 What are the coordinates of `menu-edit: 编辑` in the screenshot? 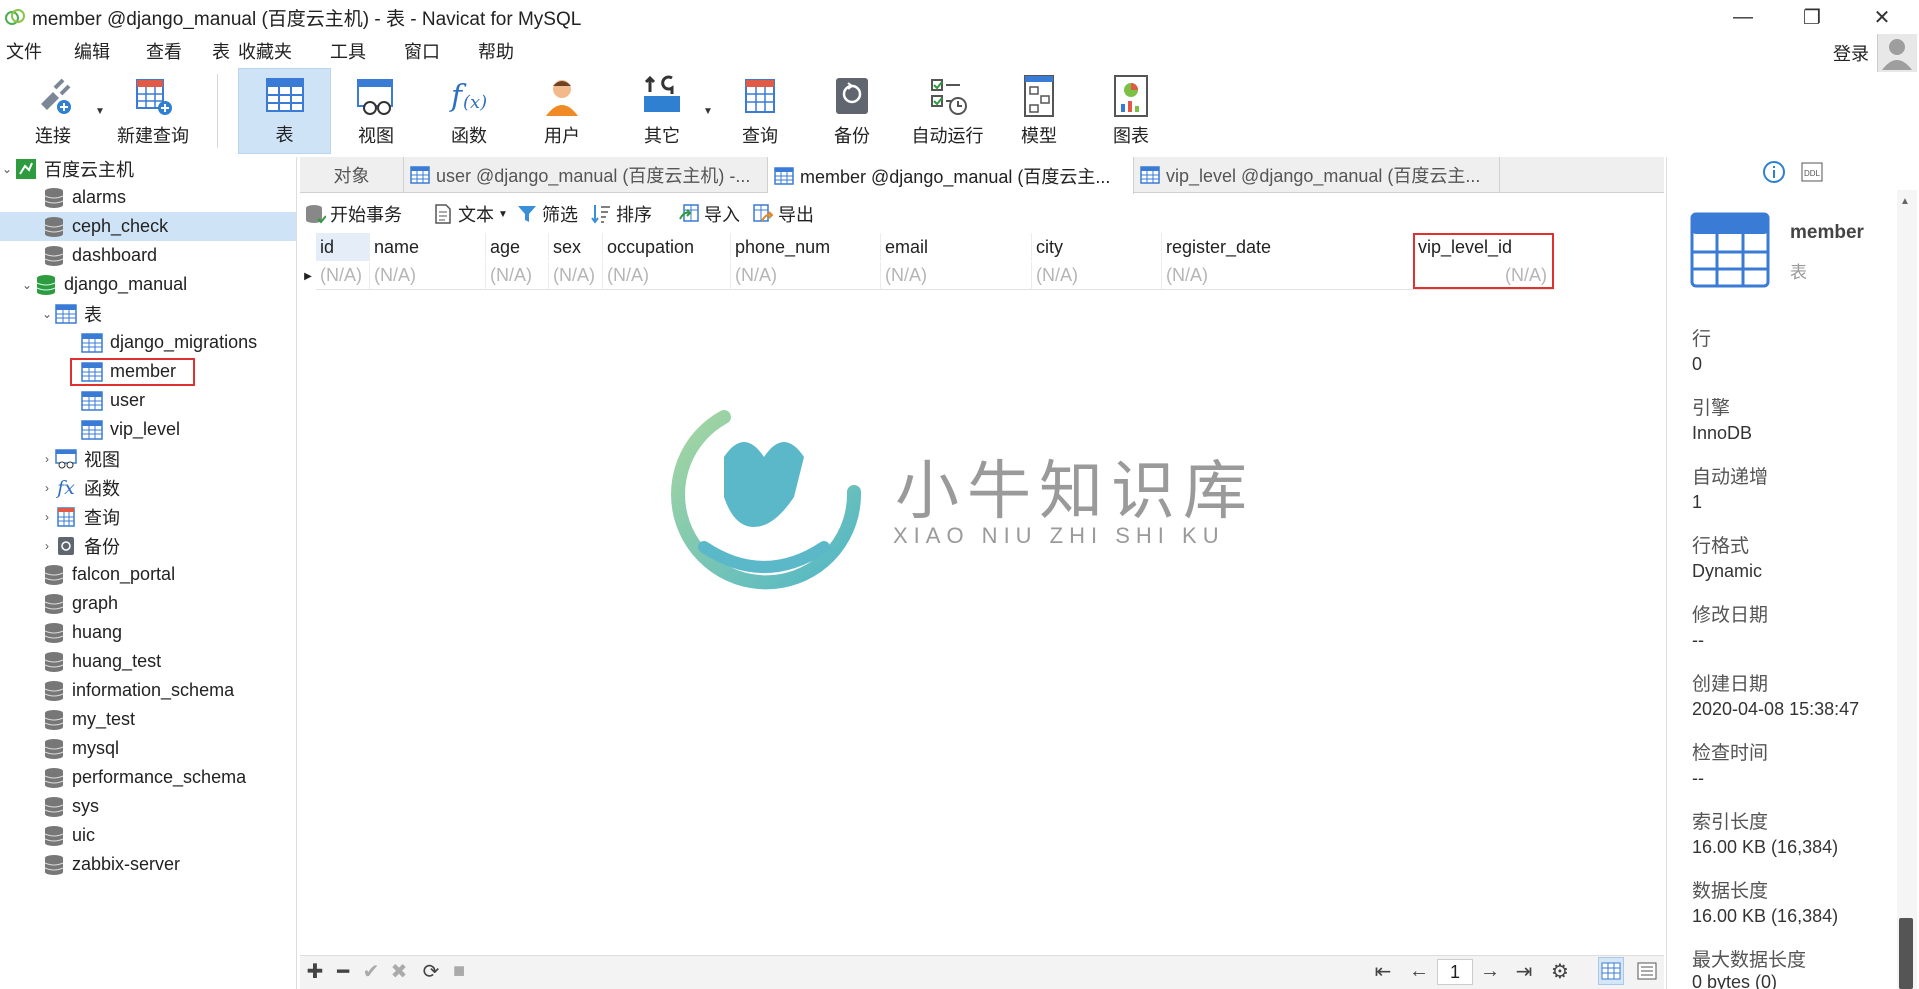 It's located at (102, 51).